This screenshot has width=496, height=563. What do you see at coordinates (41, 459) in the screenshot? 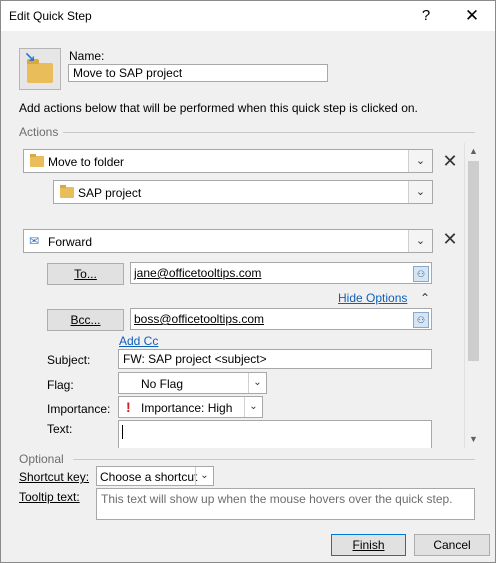
I see `optional-section-label: Optional` at bounding box center [41, 459].